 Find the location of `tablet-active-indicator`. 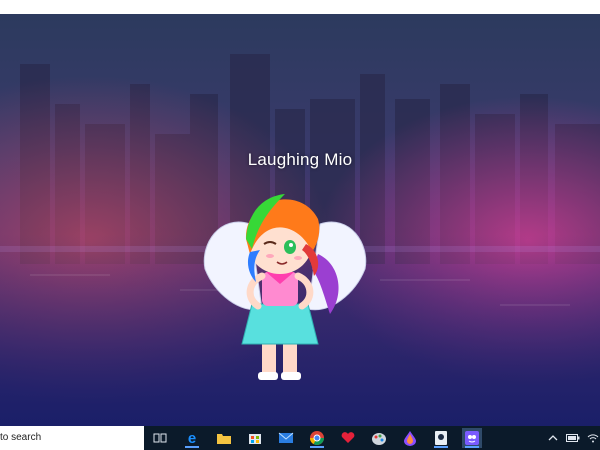

tablet-active-indicator is located at coordinates (441, 447).